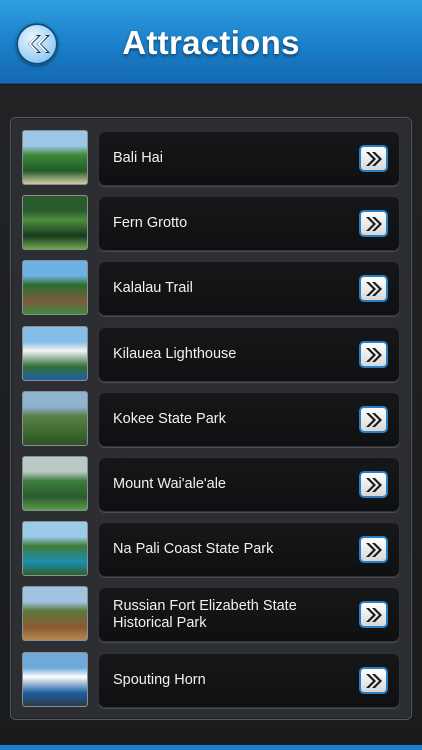 The width and height of the screenshot is (422, 750). Describe the element at coordinates (211, 747) in the screenshot. I see `bottom-accent-bar` at that location.